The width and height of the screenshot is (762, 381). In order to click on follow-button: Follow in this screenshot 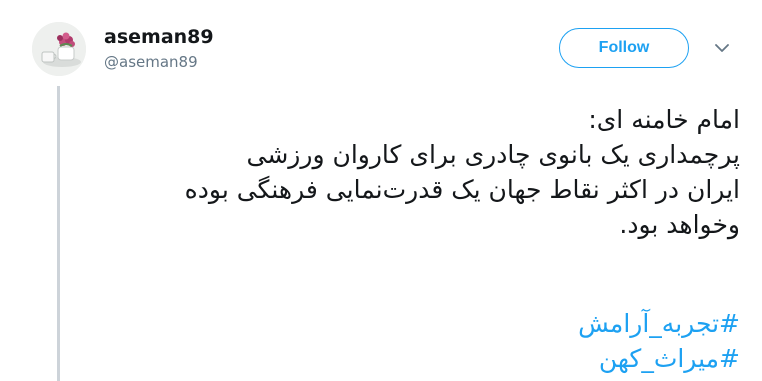, I will do `click(624, 48)`.